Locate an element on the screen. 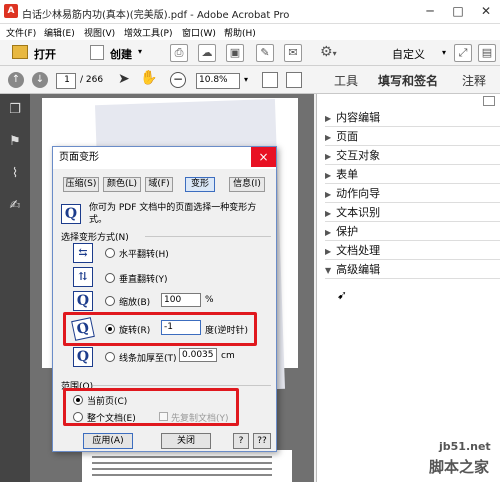 The image size is (500, 482). save-icon: ▣ is located at coordinates (235, 53).